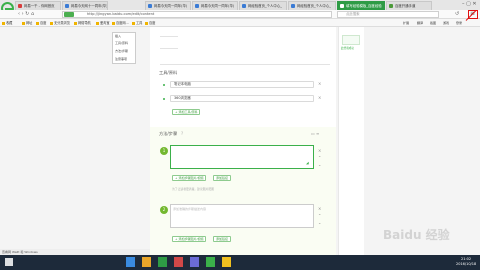 Image resolution: width=480 pixels, height=270 pixels. Describe the element at coordinates (197, 14) in the screenshot. I see `url-input: http://jingyan.baidu.com/edit/content` at that location.